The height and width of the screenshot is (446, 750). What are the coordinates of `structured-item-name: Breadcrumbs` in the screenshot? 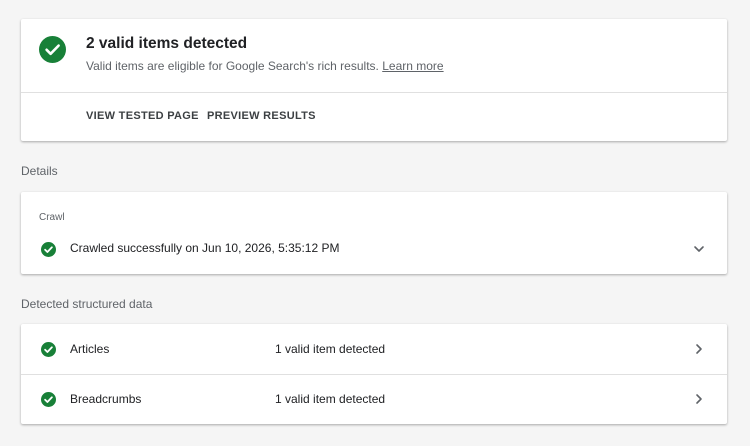 It's located at (106, 399).